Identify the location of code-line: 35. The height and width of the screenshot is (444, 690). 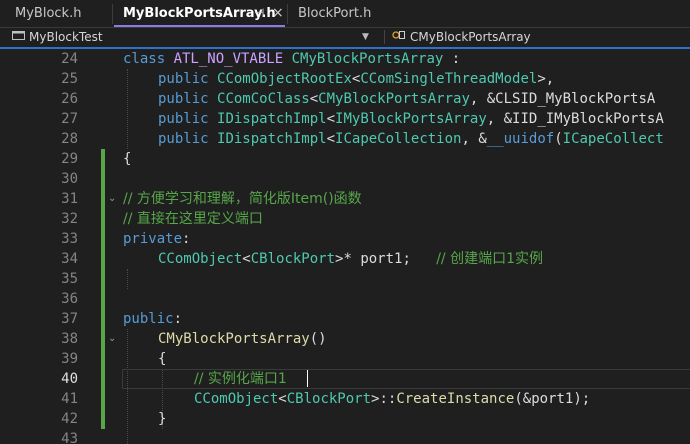
(345, 279).